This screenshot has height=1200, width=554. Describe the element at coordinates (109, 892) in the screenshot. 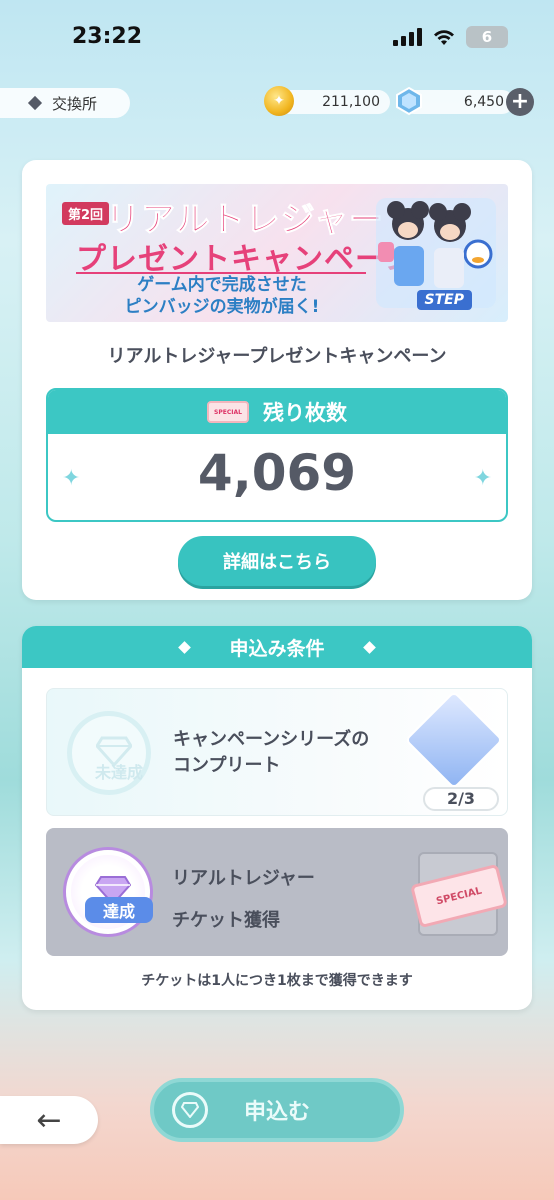

I see `achieved-medal-icon: 達成` at that location.